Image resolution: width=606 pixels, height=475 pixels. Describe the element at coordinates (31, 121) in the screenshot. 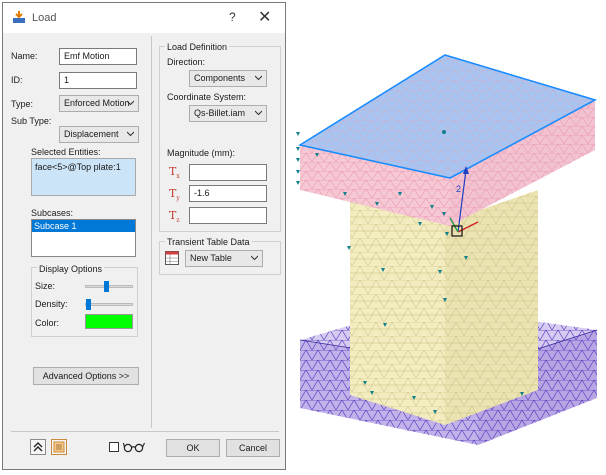

I see `subtype-label: Sub Type:` at that location.